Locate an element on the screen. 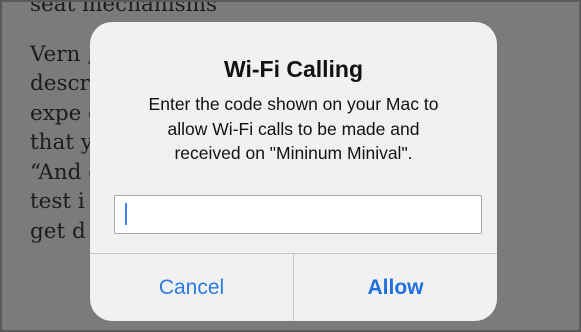 This screenshot has width=581, height=332. alert-message-line: Enter the code shown on your Mac to is located at coordinates (293, 104).